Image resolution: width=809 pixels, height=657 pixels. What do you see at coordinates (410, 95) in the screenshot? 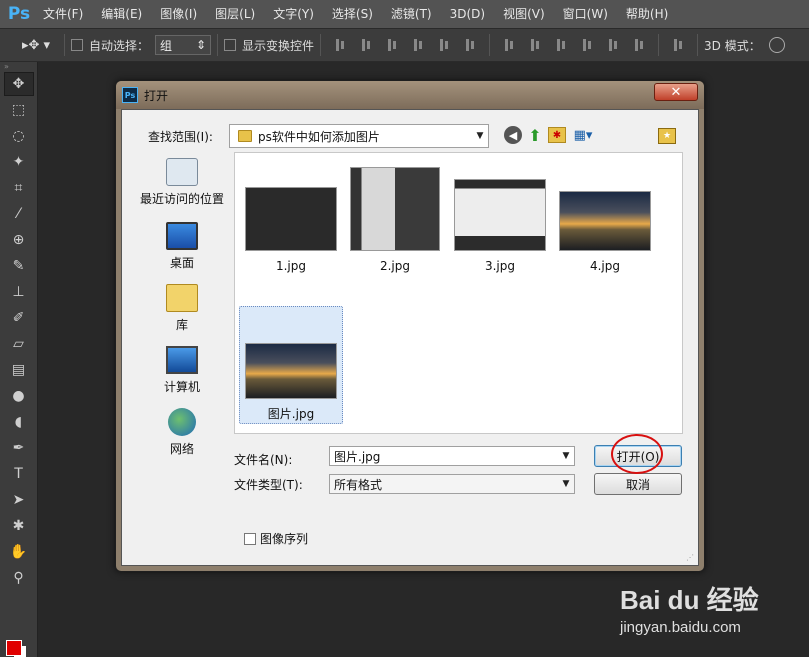
I see `dialog-titlebar: Ps 打开 ✕` at bounding box center [410, 95].